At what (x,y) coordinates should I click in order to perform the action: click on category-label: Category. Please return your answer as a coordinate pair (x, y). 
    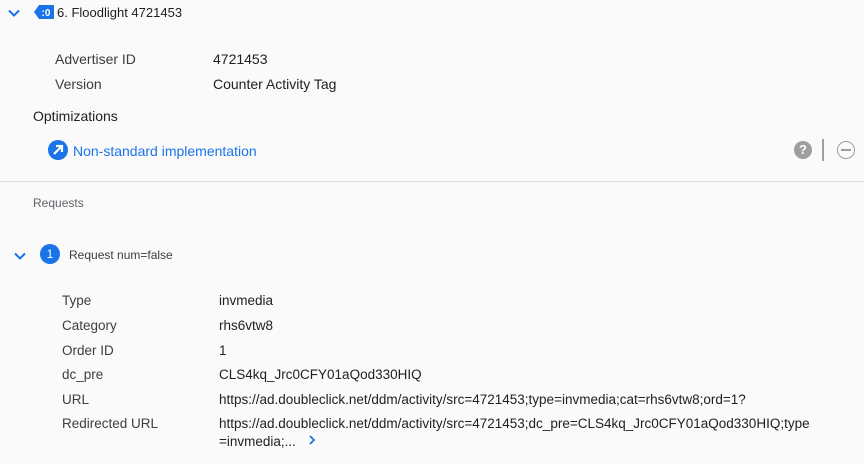
    Looking at the image, I should click on (89, 325).